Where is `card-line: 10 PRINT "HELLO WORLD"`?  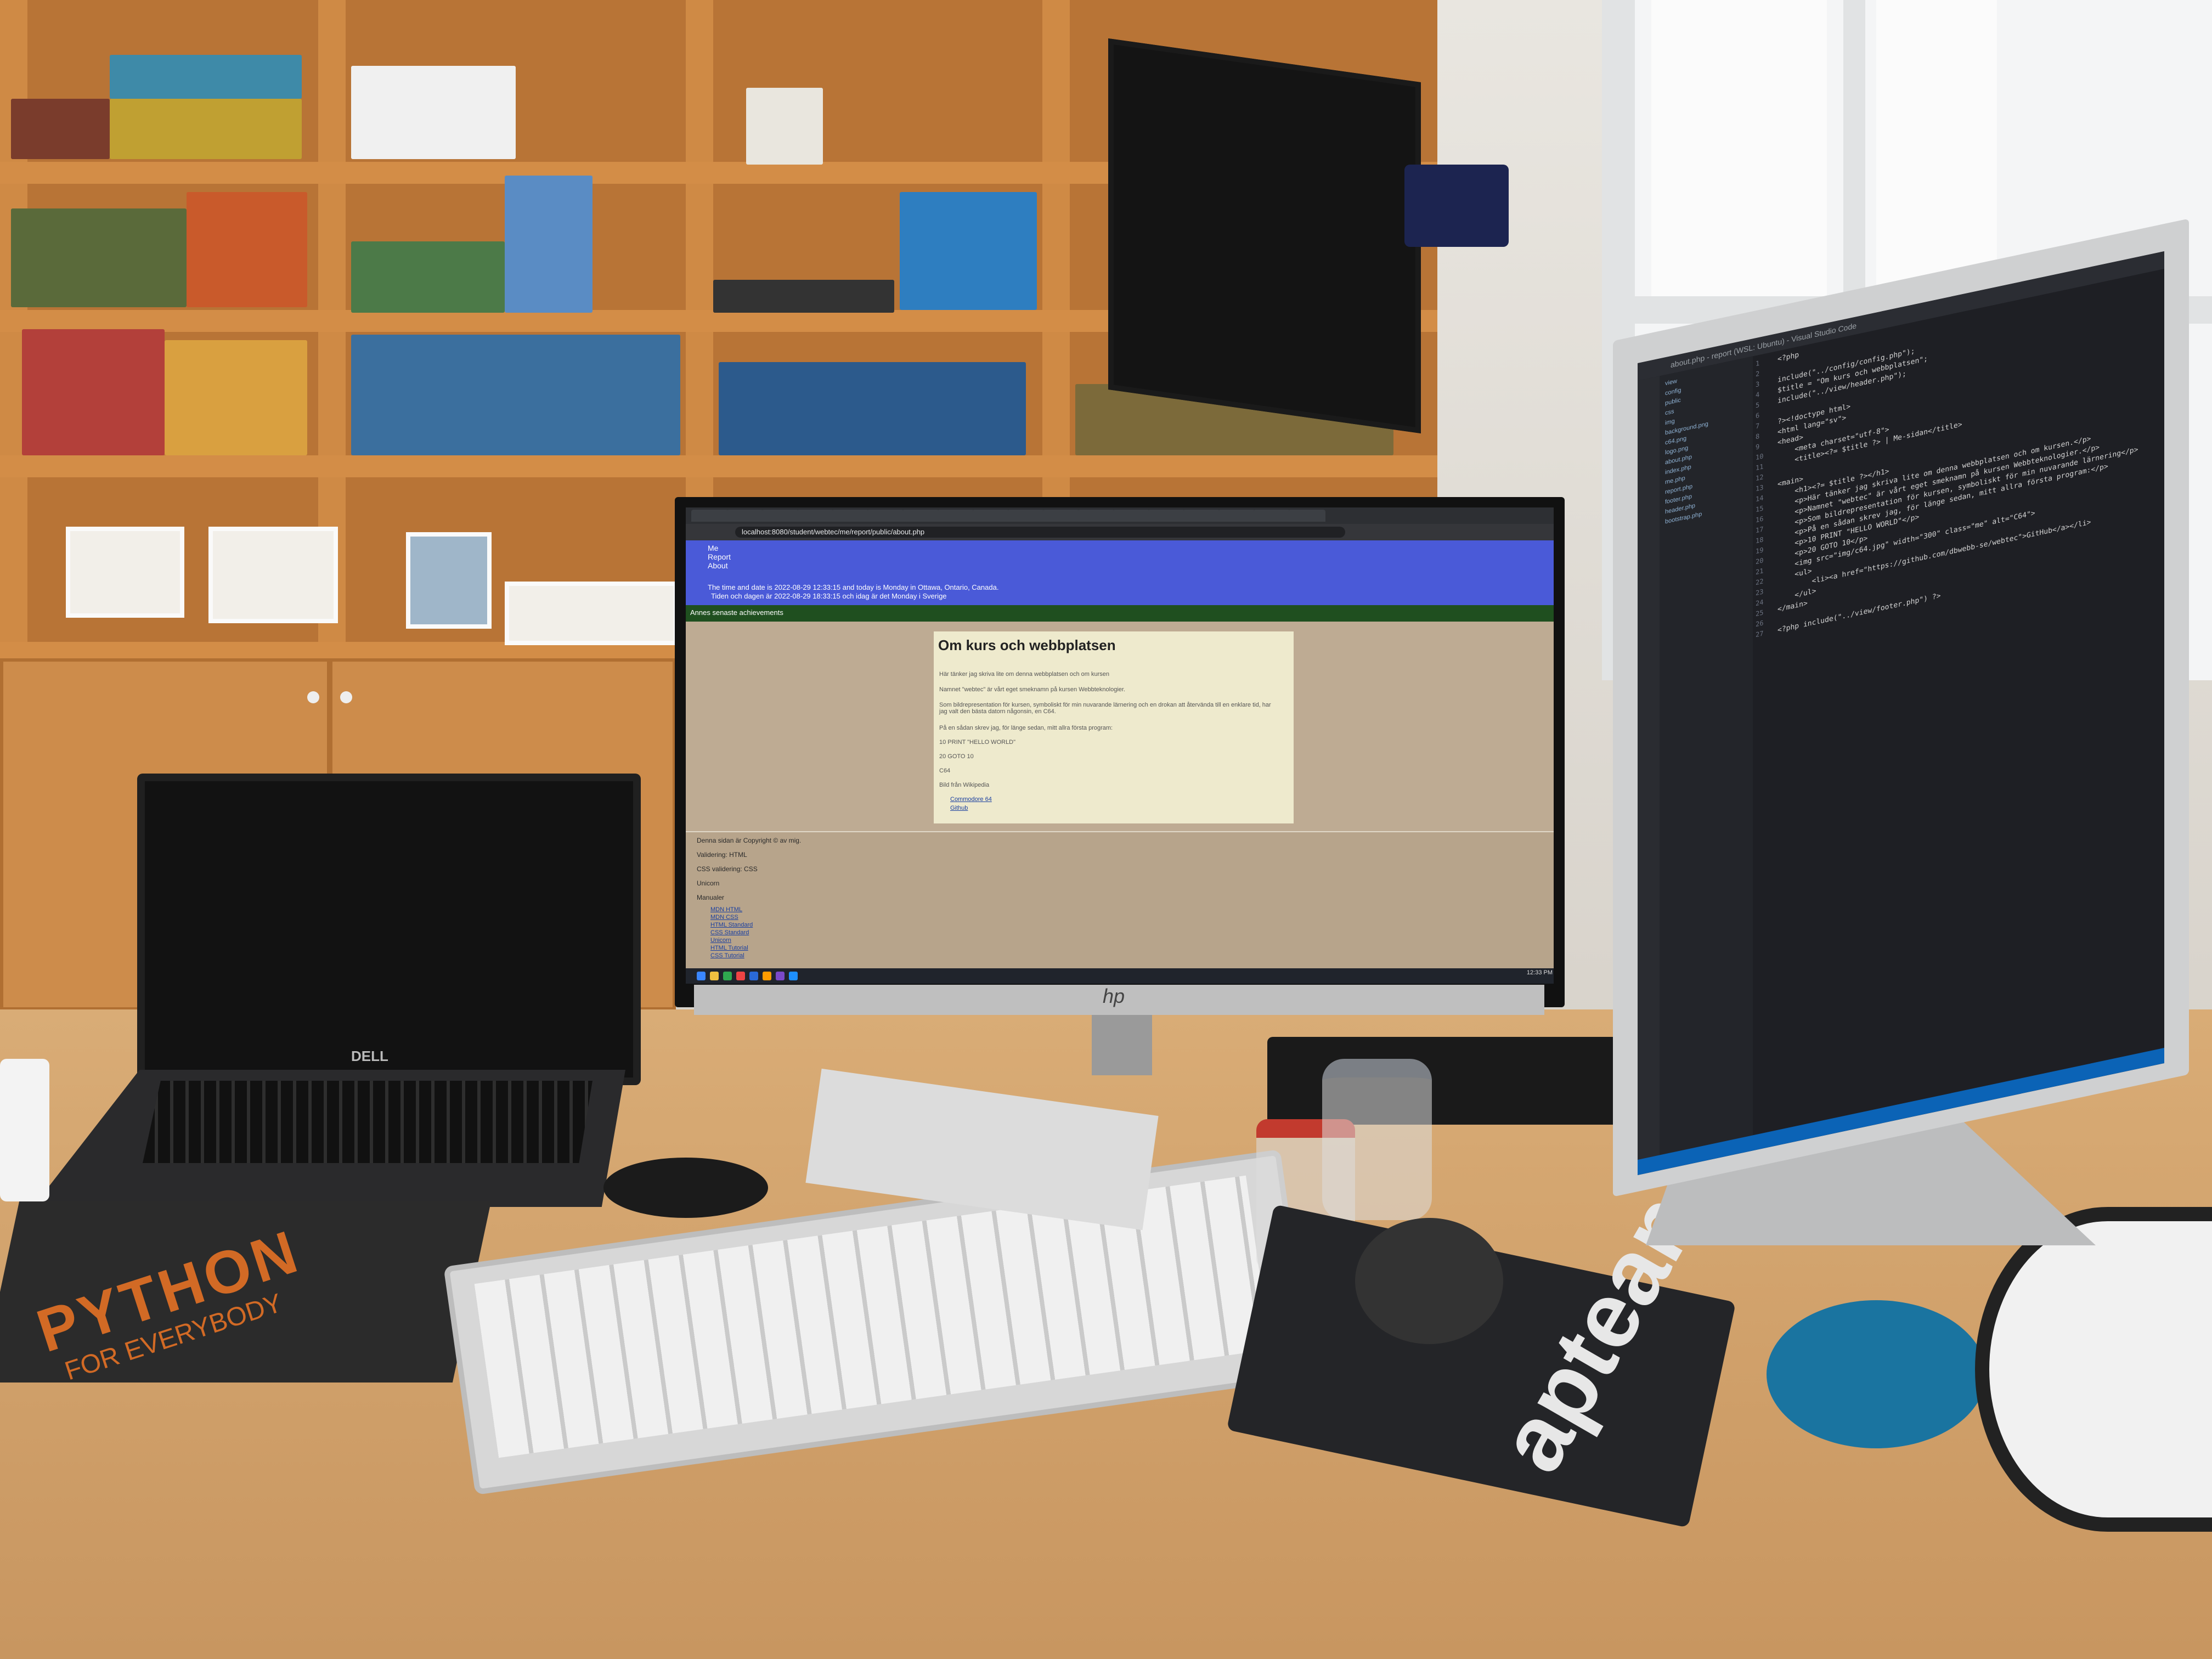 card-line: 10 PRINT "HELLO WORLD" is located at coordinates (978, 742).